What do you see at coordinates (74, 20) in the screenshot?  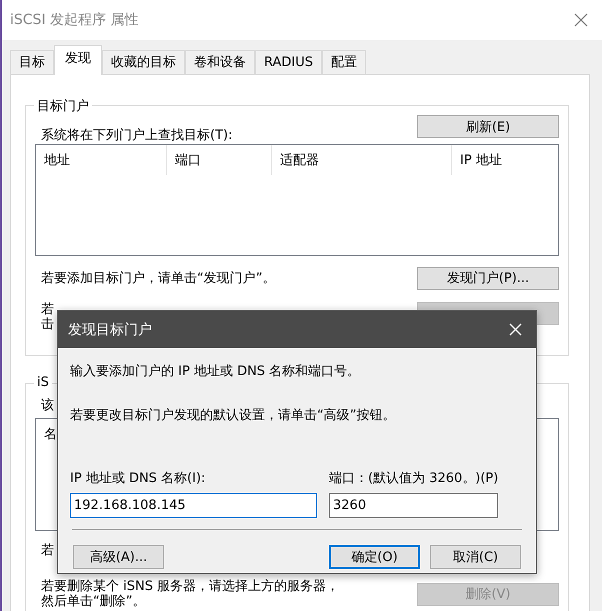 I see `window-title: iSCSI 发起程序 属性` at bounding box center [74, 20].